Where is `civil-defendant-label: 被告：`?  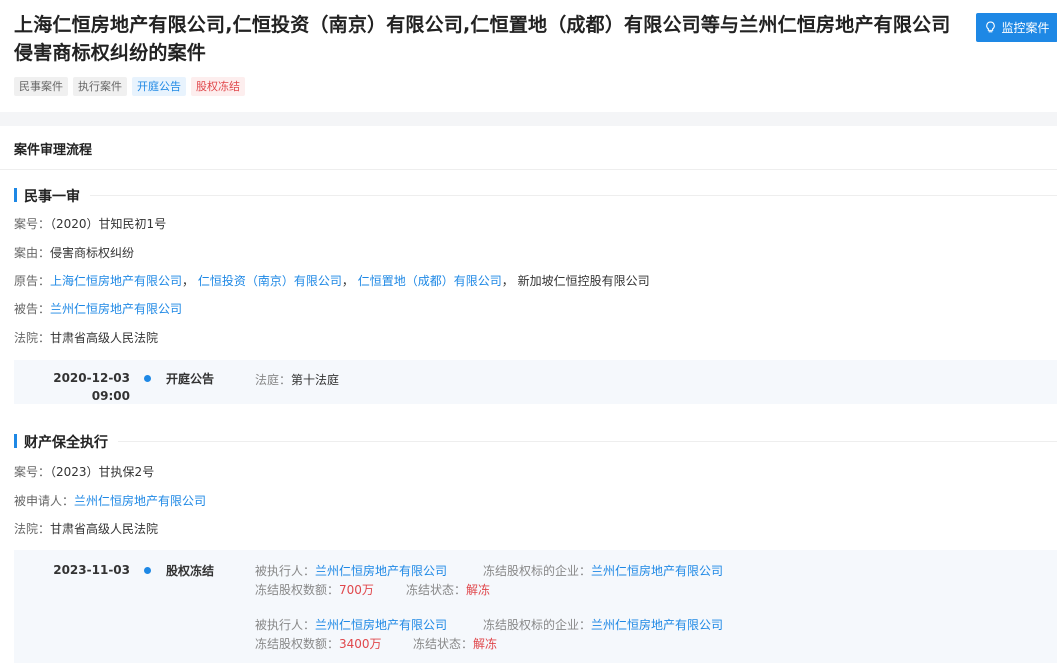 civil-defendant-label: 被告： is located at coordinates (32, 309).